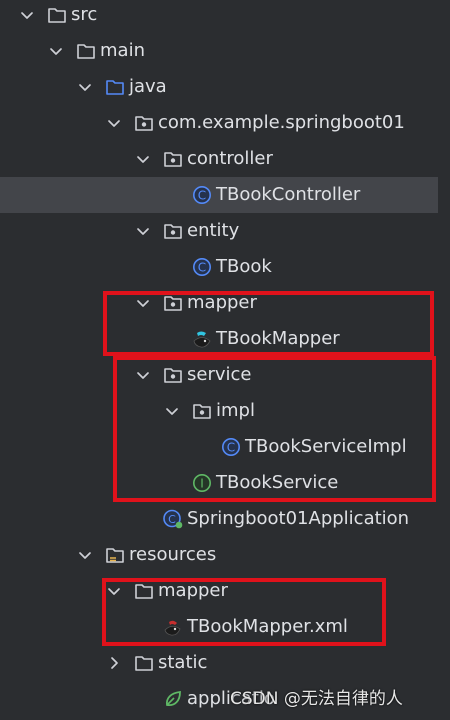 This screenshot has width=450, height=720. Describe the element at coordinates (288, 194) in the screenshot. I see `tree-item-label: TBookController` at that location.